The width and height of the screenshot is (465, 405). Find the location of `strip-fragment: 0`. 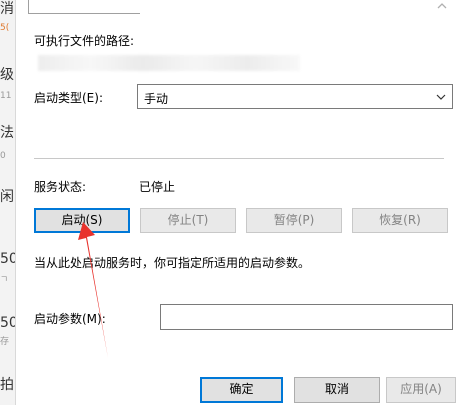

strip-fragment: 0 is located at coordinates (3, 156).